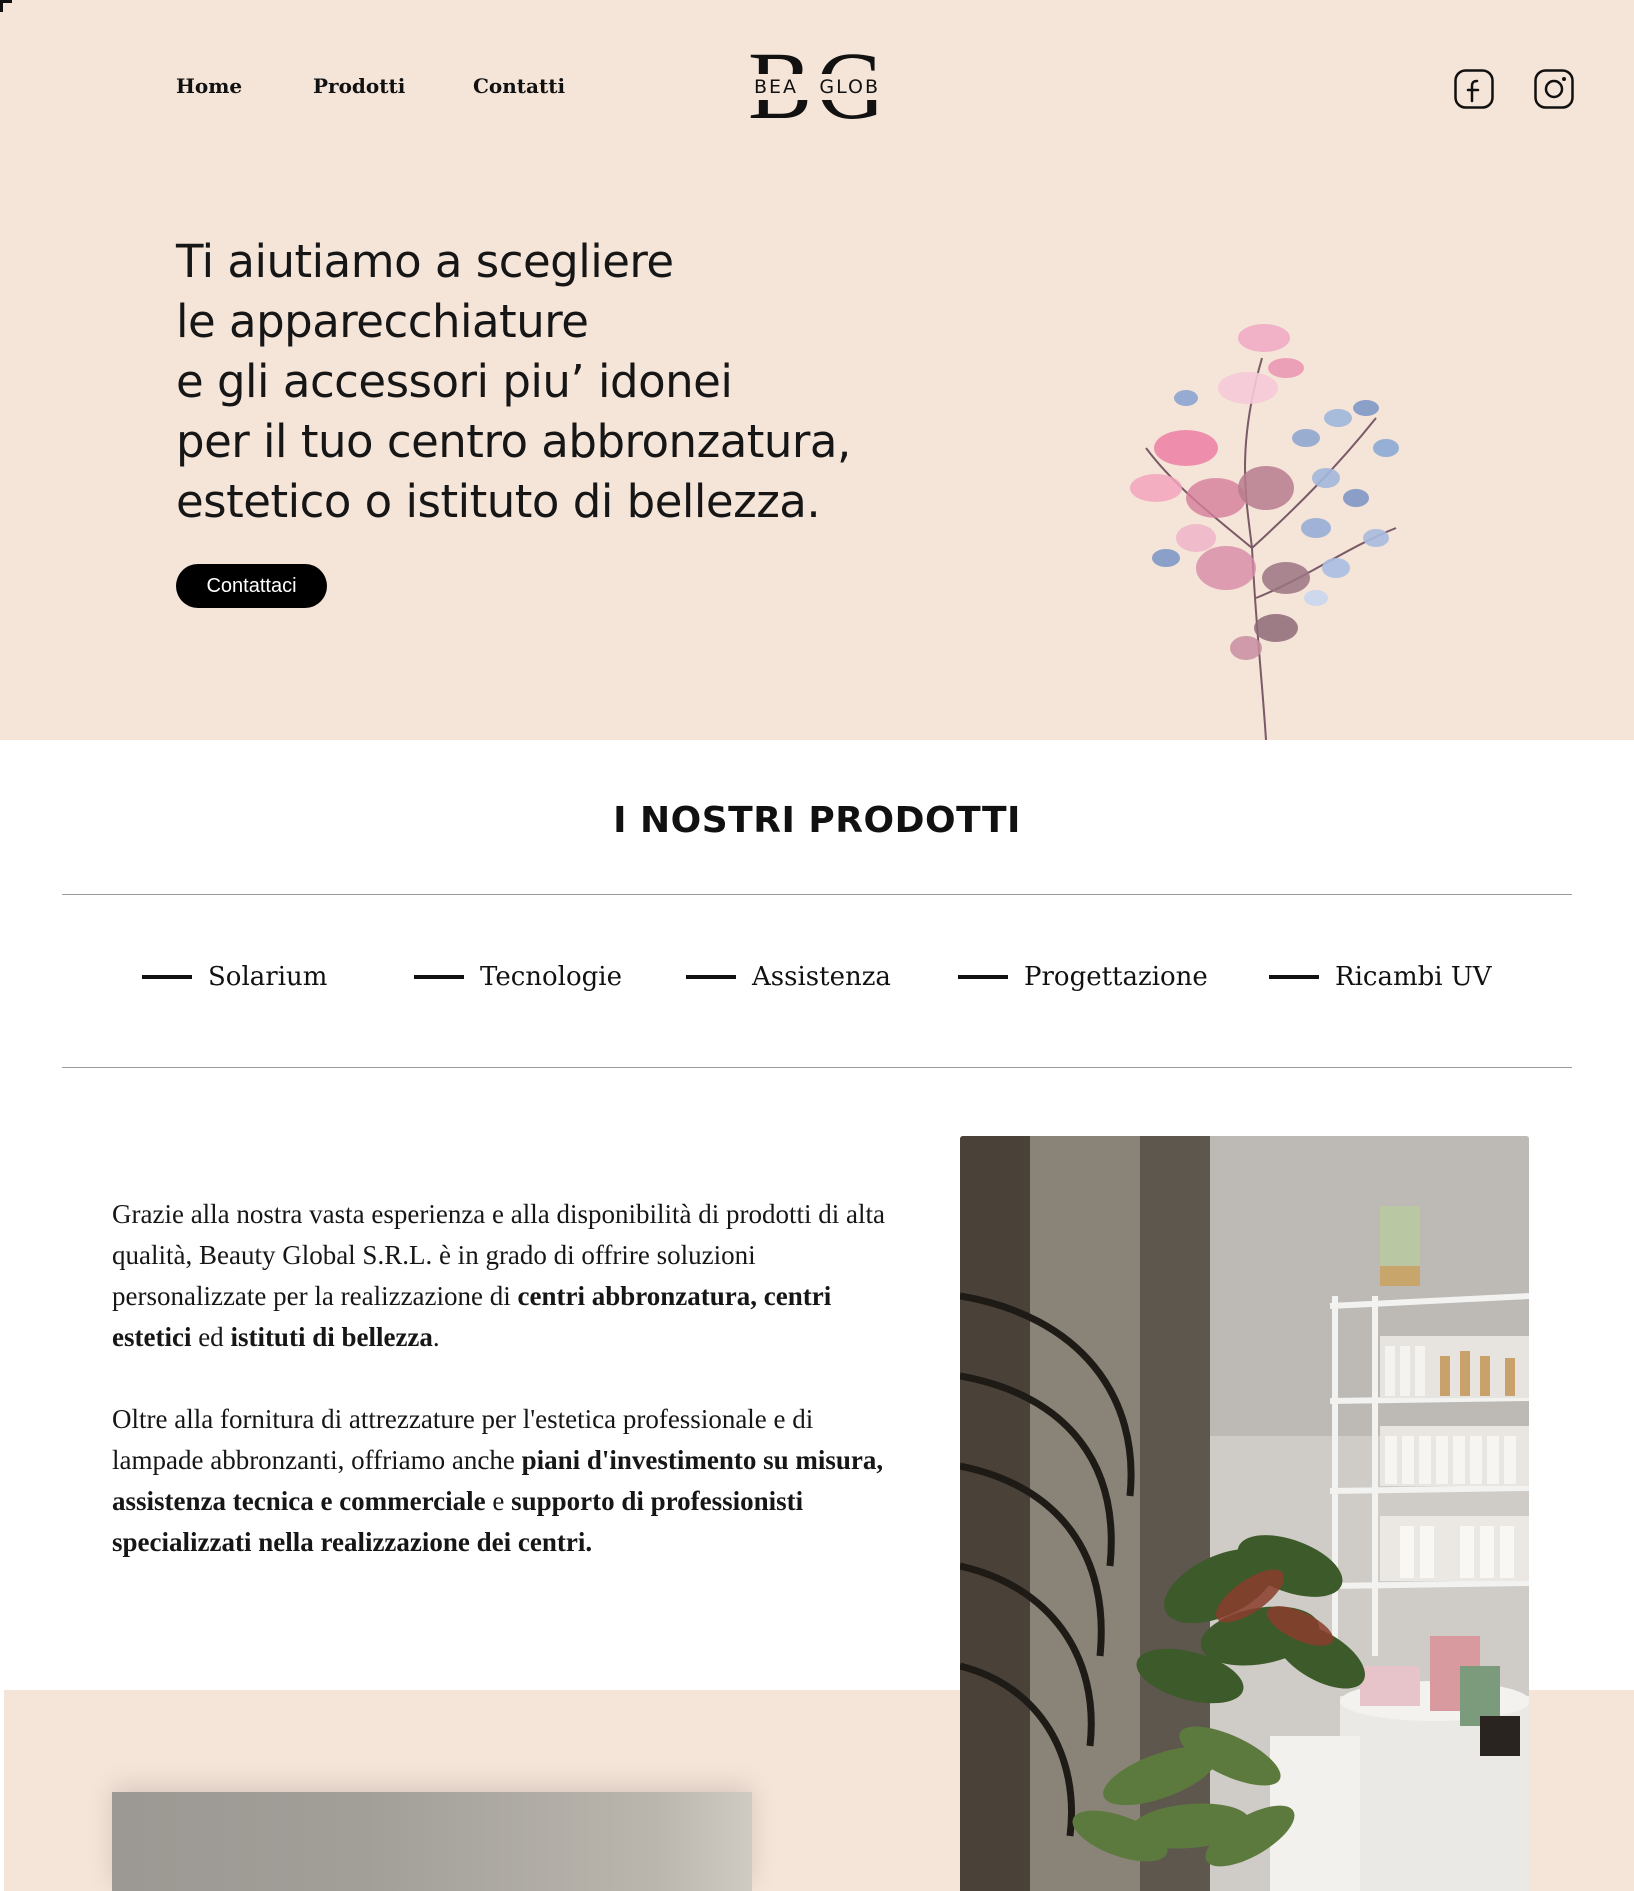 The image size is (1634, 1891). Describe the element at coordinates (382, 321) in the screenshot. I see `hero-line: le apparecchiature` at that location.